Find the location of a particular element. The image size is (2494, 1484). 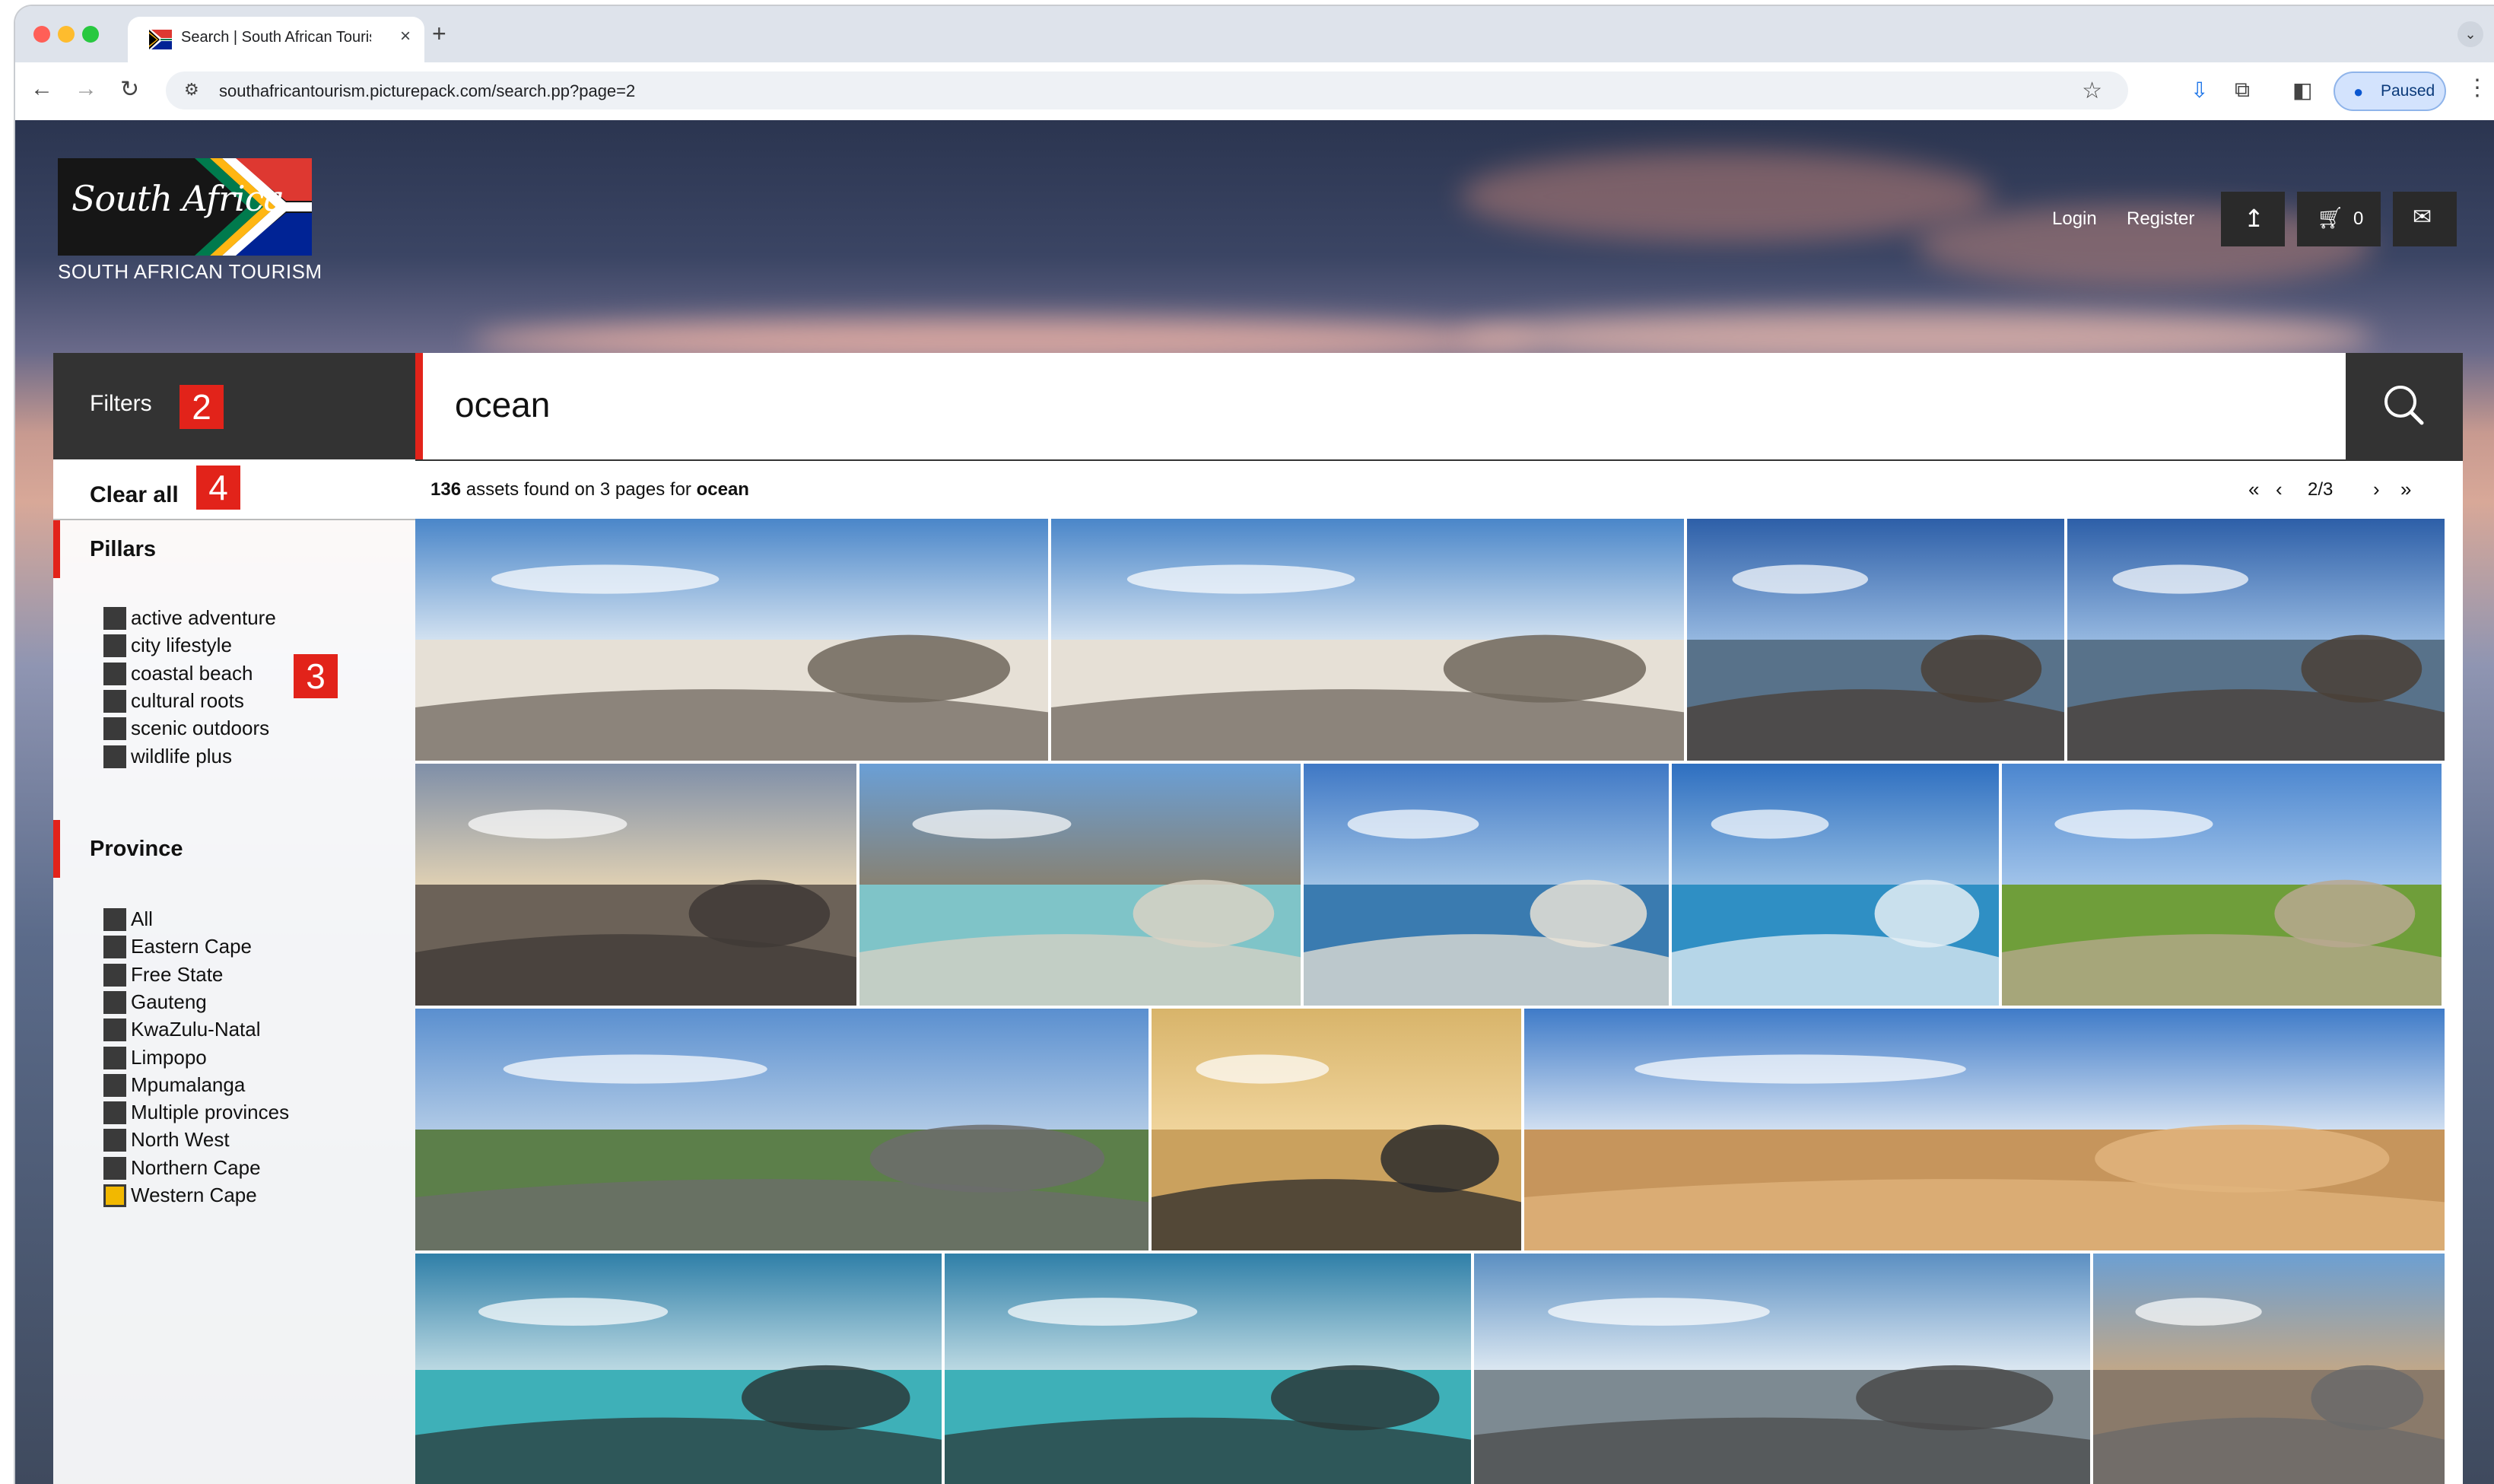

search-input is located at coordinates (1330, 404).